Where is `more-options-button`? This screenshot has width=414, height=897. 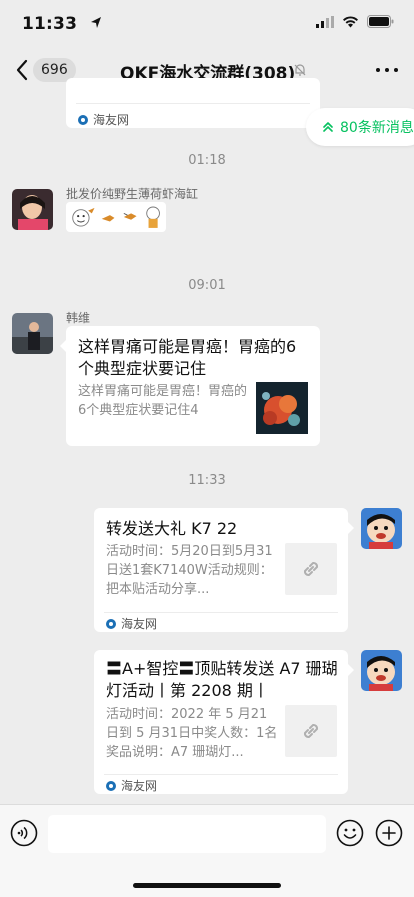 more-options-button is located at coordinates (387, 70).